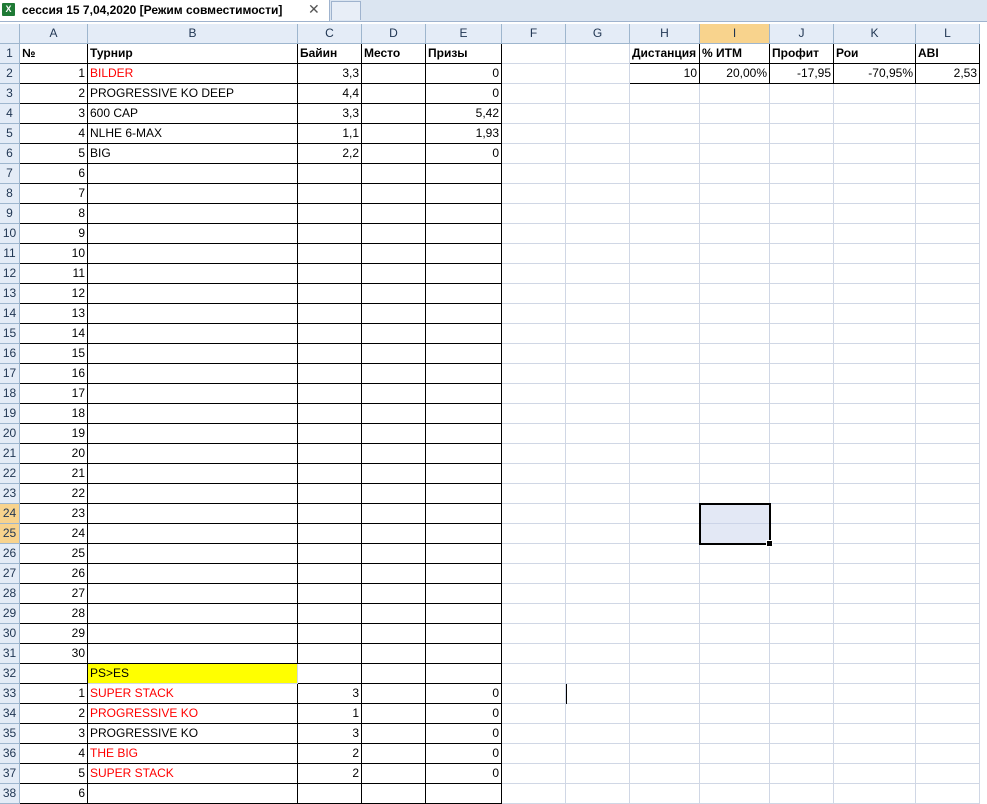 This screenshot has width=987, height=804. Describe the element at coordinates (948, 614) in the screenshot. I see `cell-L29` at that location.